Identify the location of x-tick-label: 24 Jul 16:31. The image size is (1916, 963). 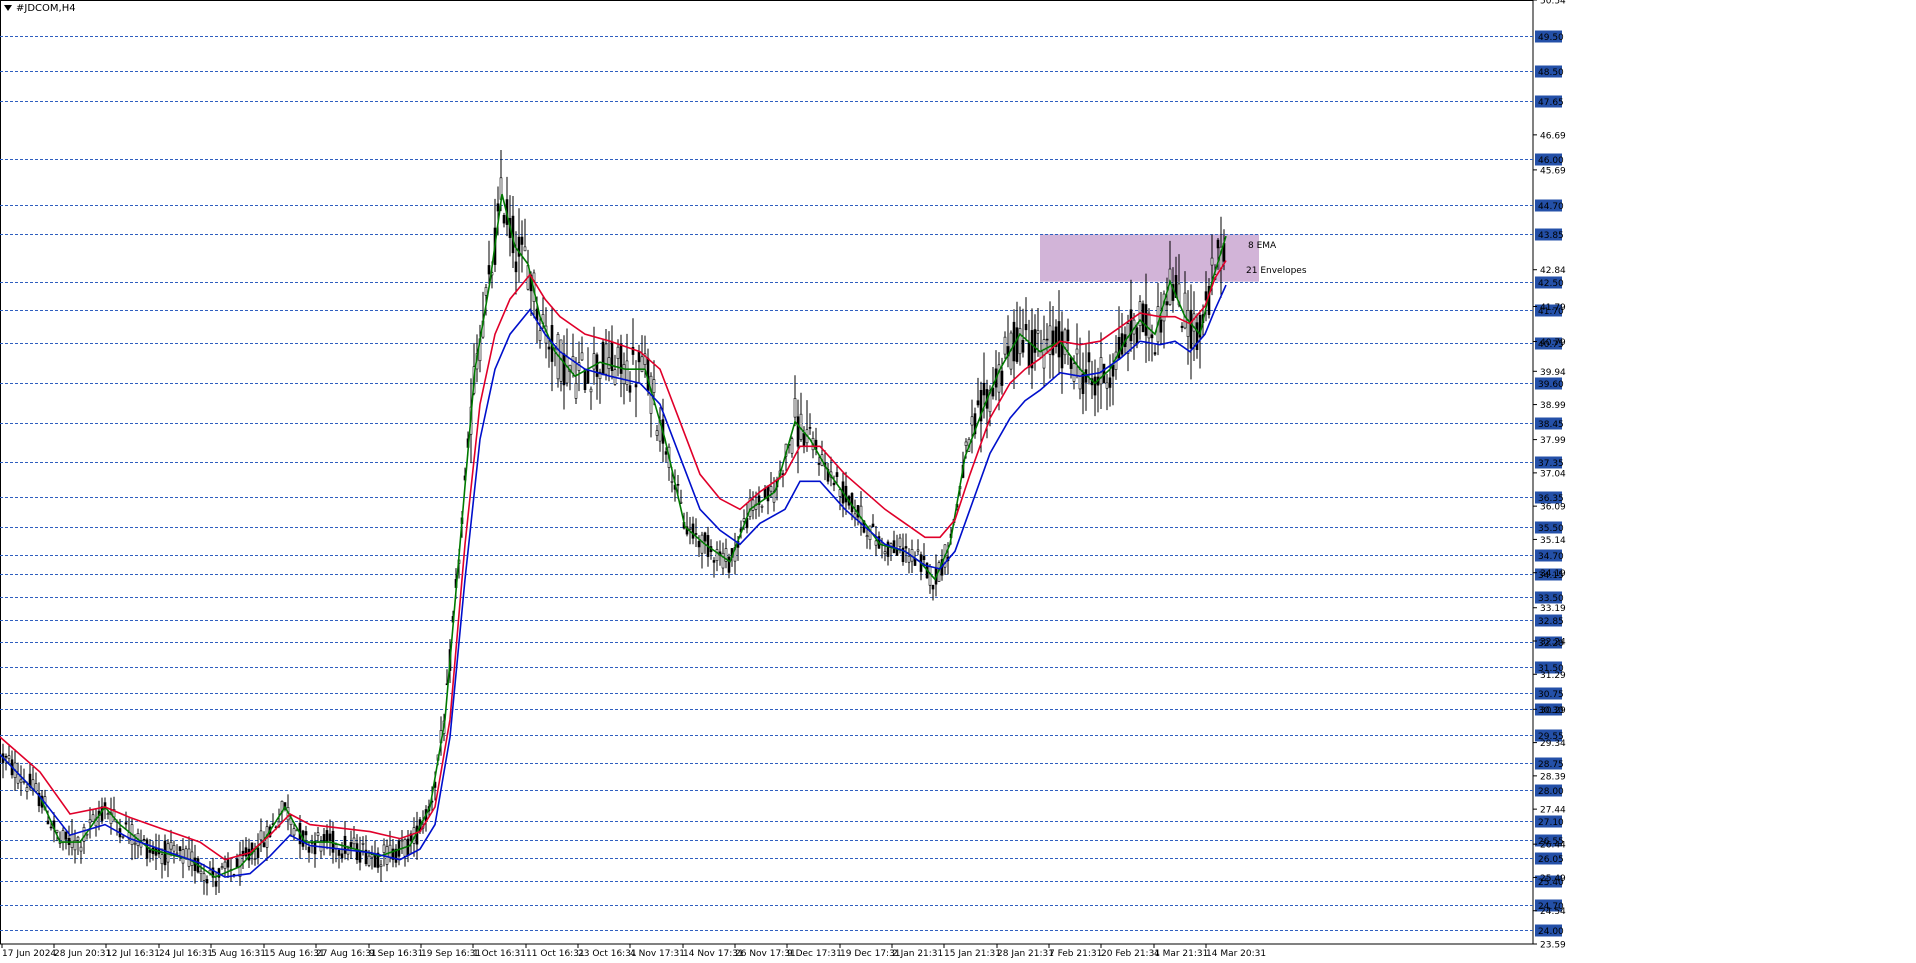
(186, 954).